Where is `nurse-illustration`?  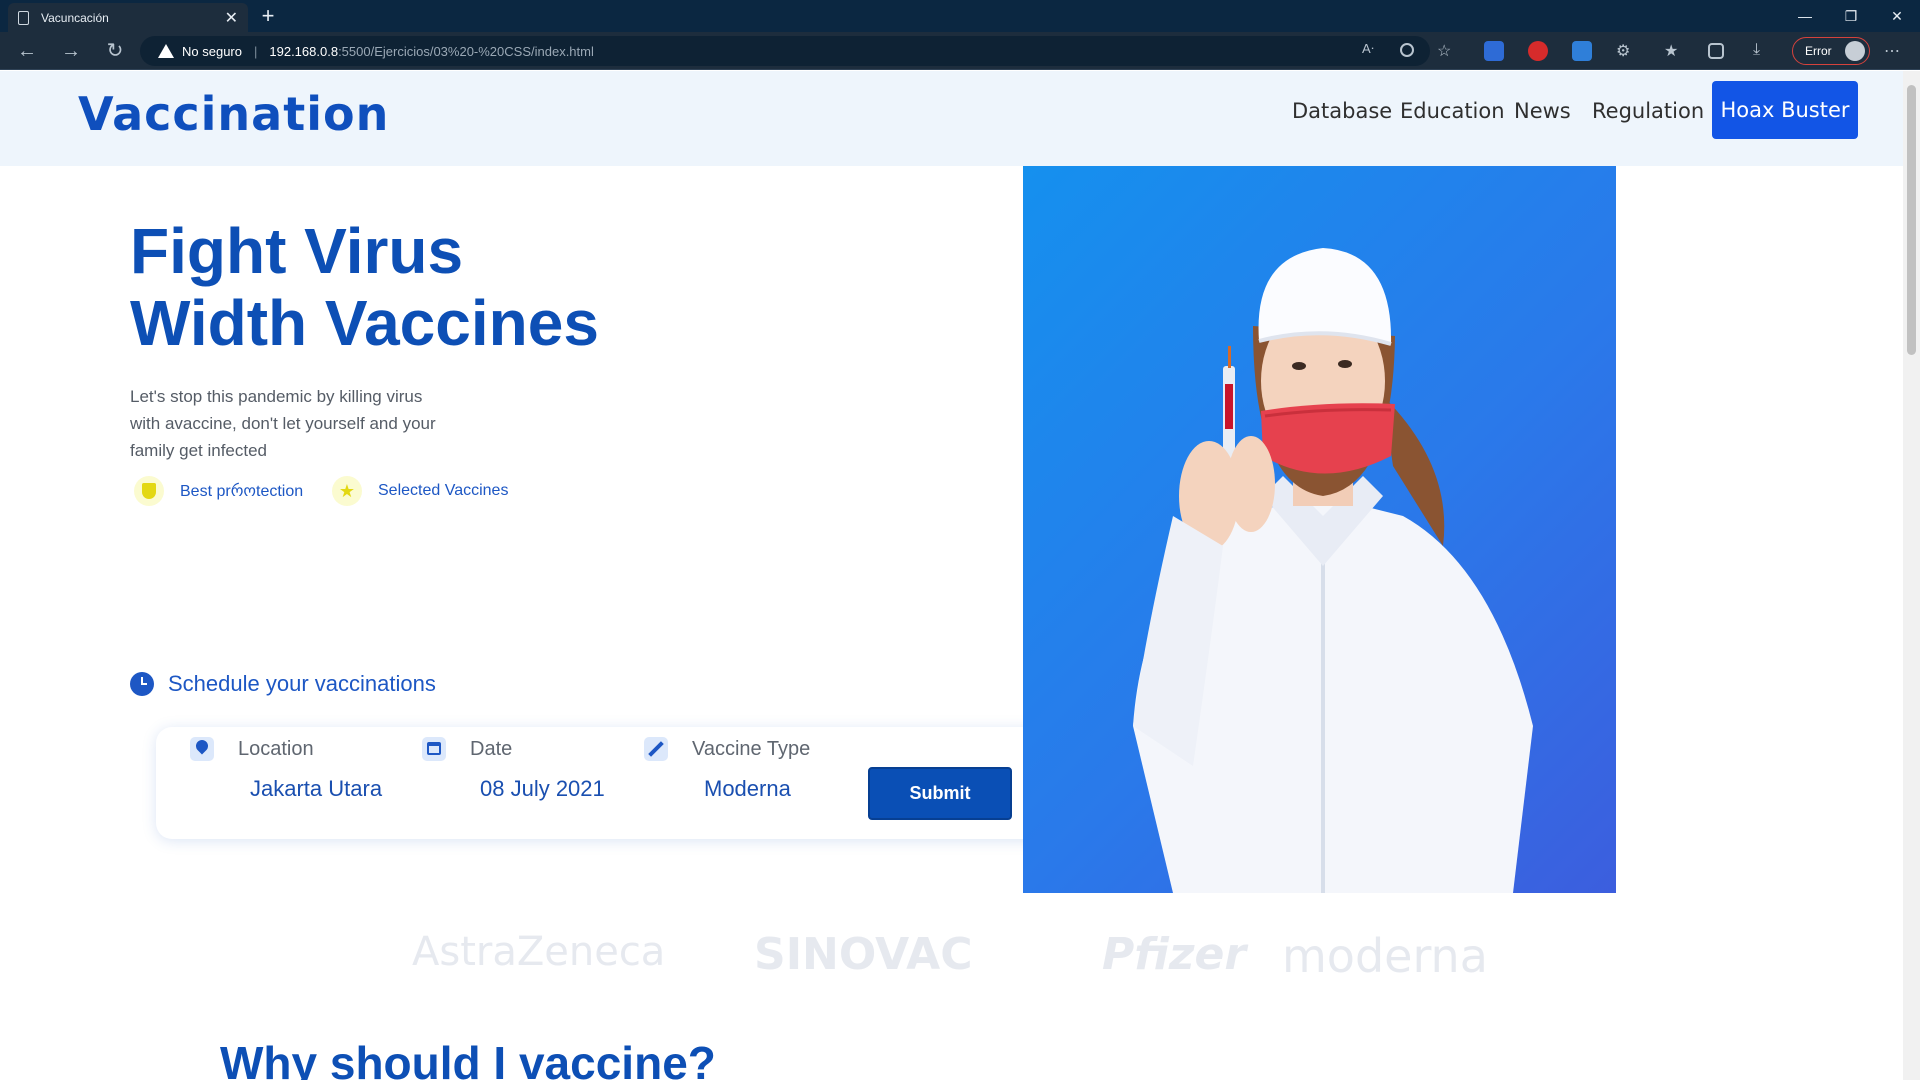 nurse-illustration is located at coordinates (1333, 570).